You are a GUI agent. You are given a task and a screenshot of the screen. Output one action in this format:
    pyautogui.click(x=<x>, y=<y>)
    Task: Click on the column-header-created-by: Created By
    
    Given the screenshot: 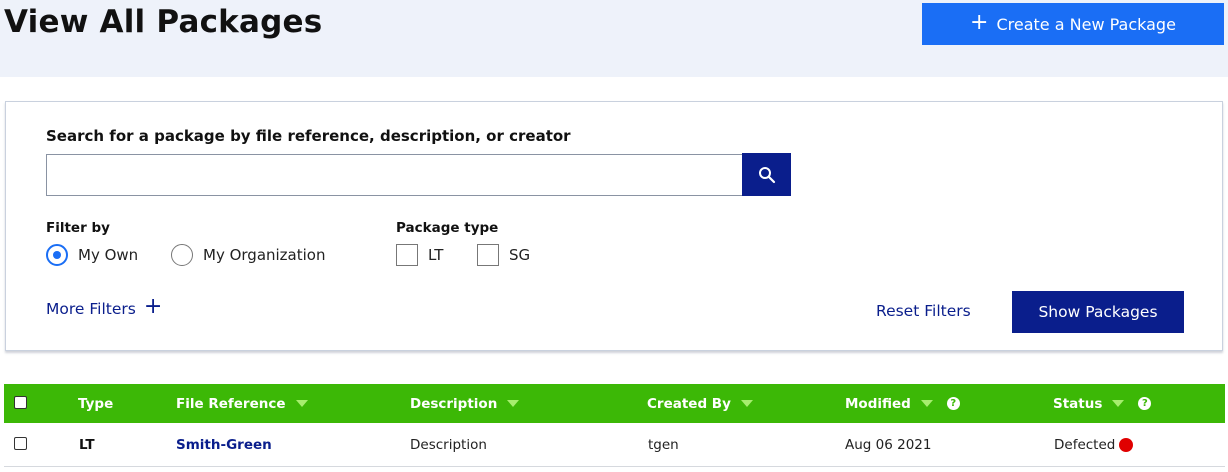 What is the action you would take?
    pyautogui.click(x=700, y=403)
    